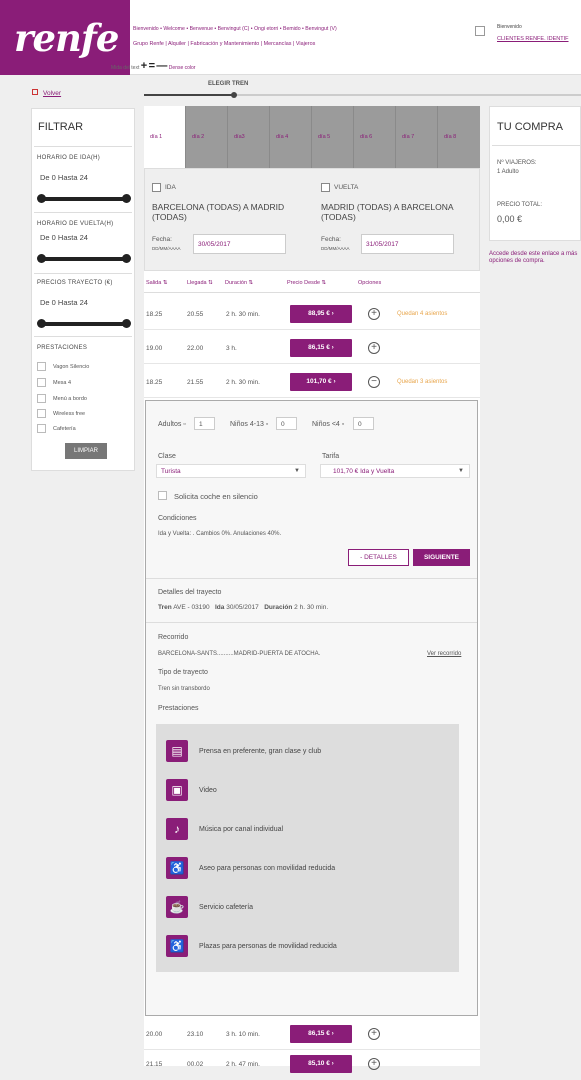 The width and height of the screenshot is (581, 1080). What do you see at coordinates (459, 137) in the screenshot?
I see `tab-day-8: día 8` at bounding box center [459, 137].